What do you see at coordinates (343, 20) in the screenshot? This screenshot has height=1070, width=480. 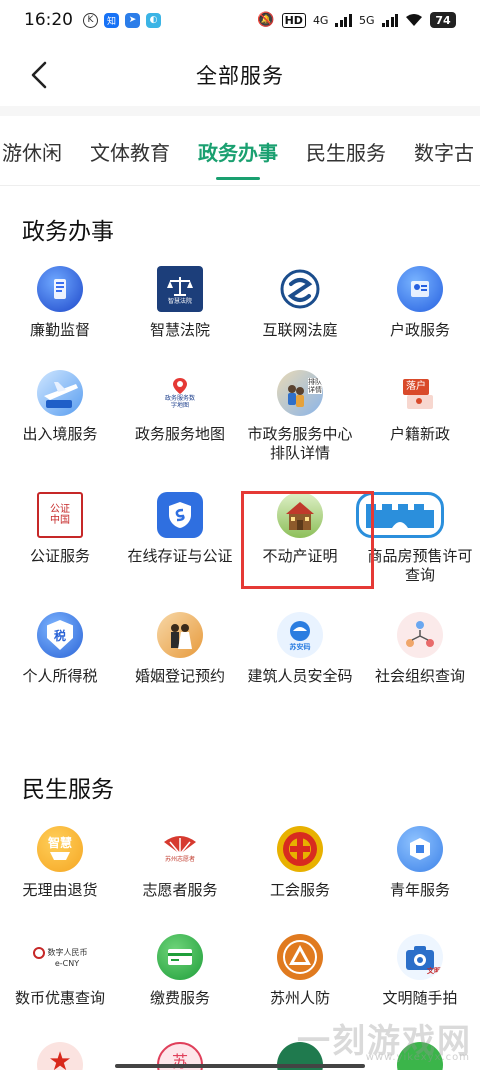 I see `signal-4g-icon` at bounding box center [343, 20].